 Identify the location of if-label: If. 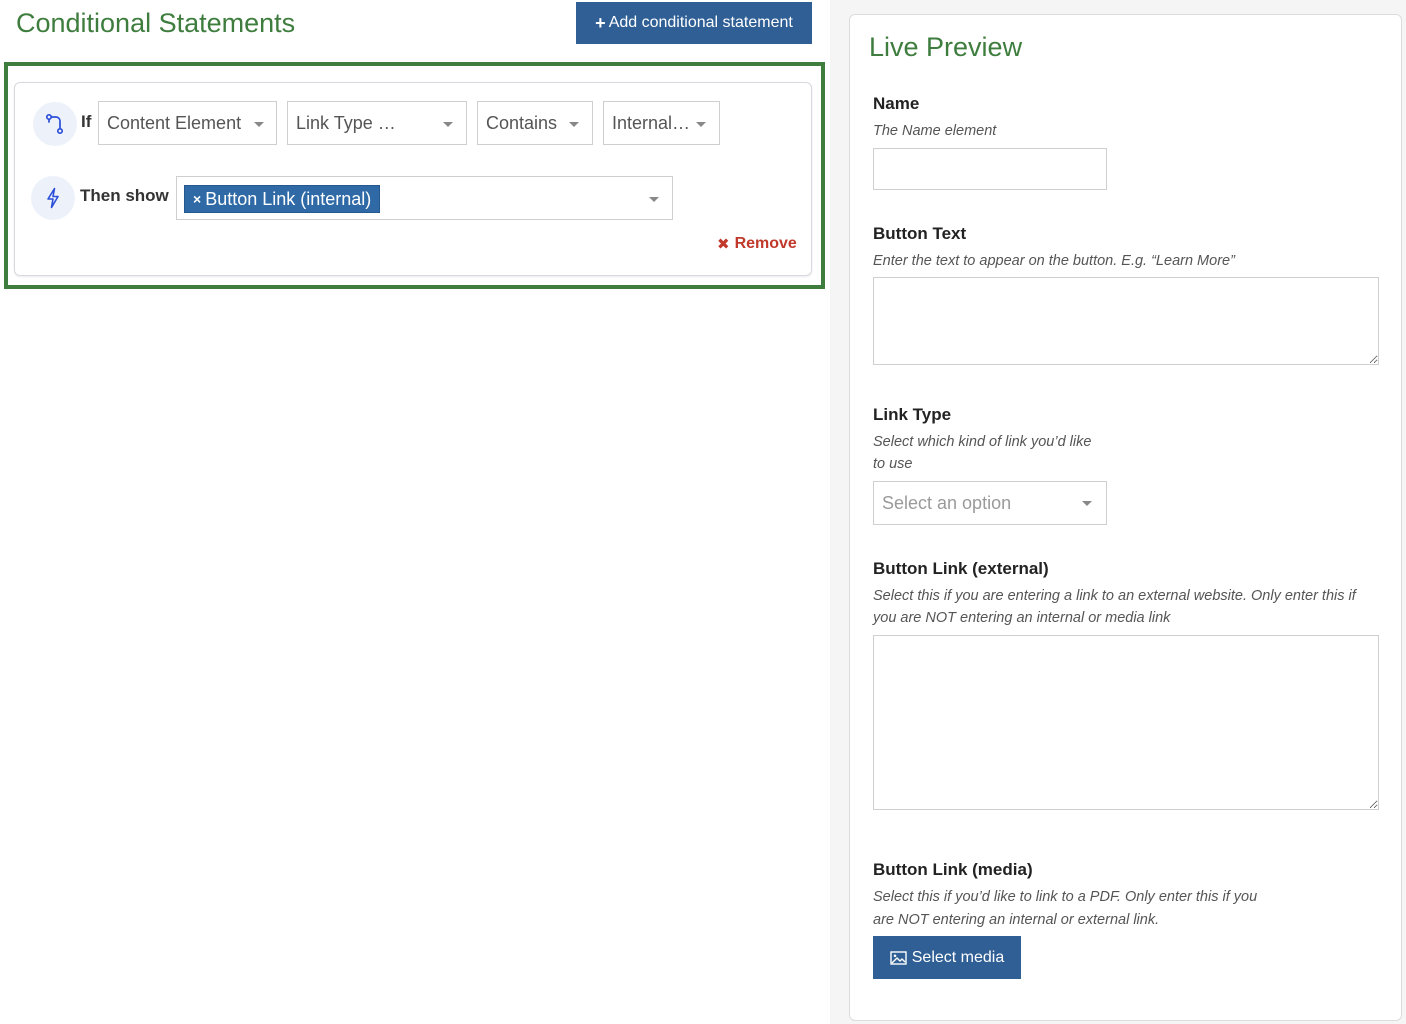
(86, 121).